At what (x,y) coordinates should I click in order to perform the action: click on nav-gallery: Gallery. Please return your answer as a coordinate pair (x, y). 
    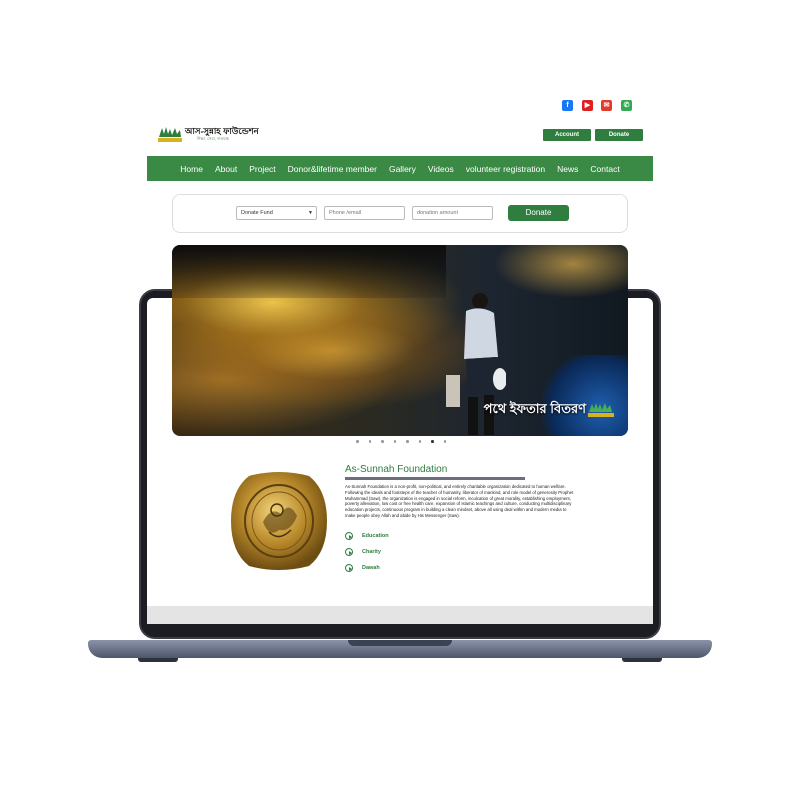
    Looking at the image, I should click on (402, 169).